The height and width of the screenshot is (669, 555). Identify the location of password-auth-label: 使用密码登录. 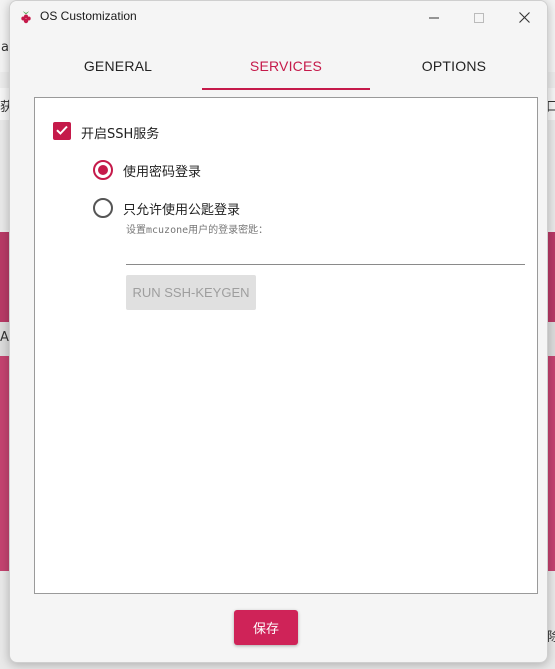
(162, 170).